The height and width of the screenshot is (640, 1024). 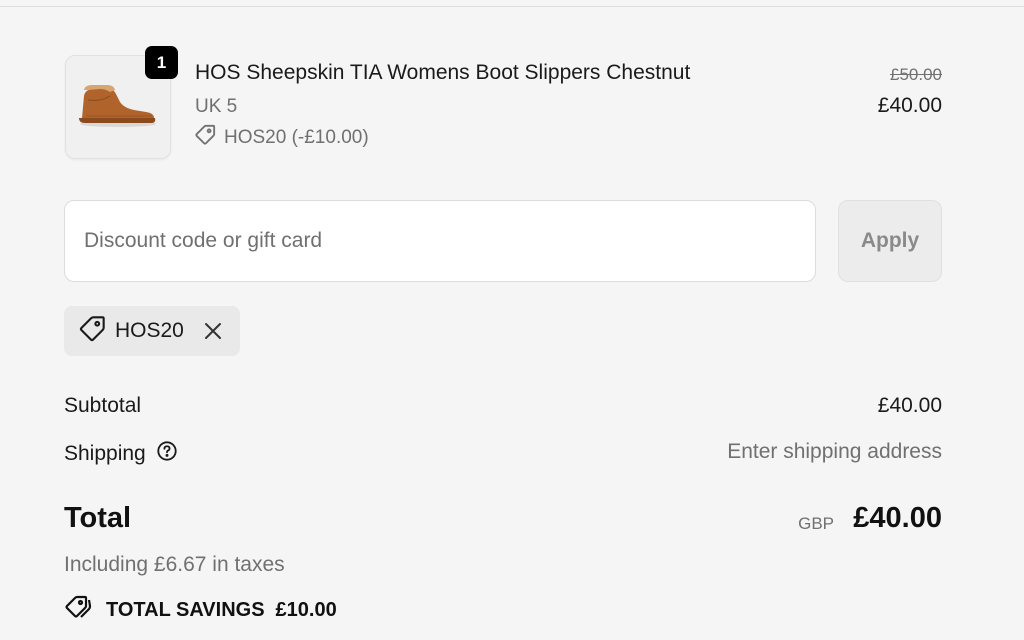 What do you see at coordinates (834, 451) in the screenshot?
I see `shipping-value: Enter shipping address` at bounding box center [834, 451].